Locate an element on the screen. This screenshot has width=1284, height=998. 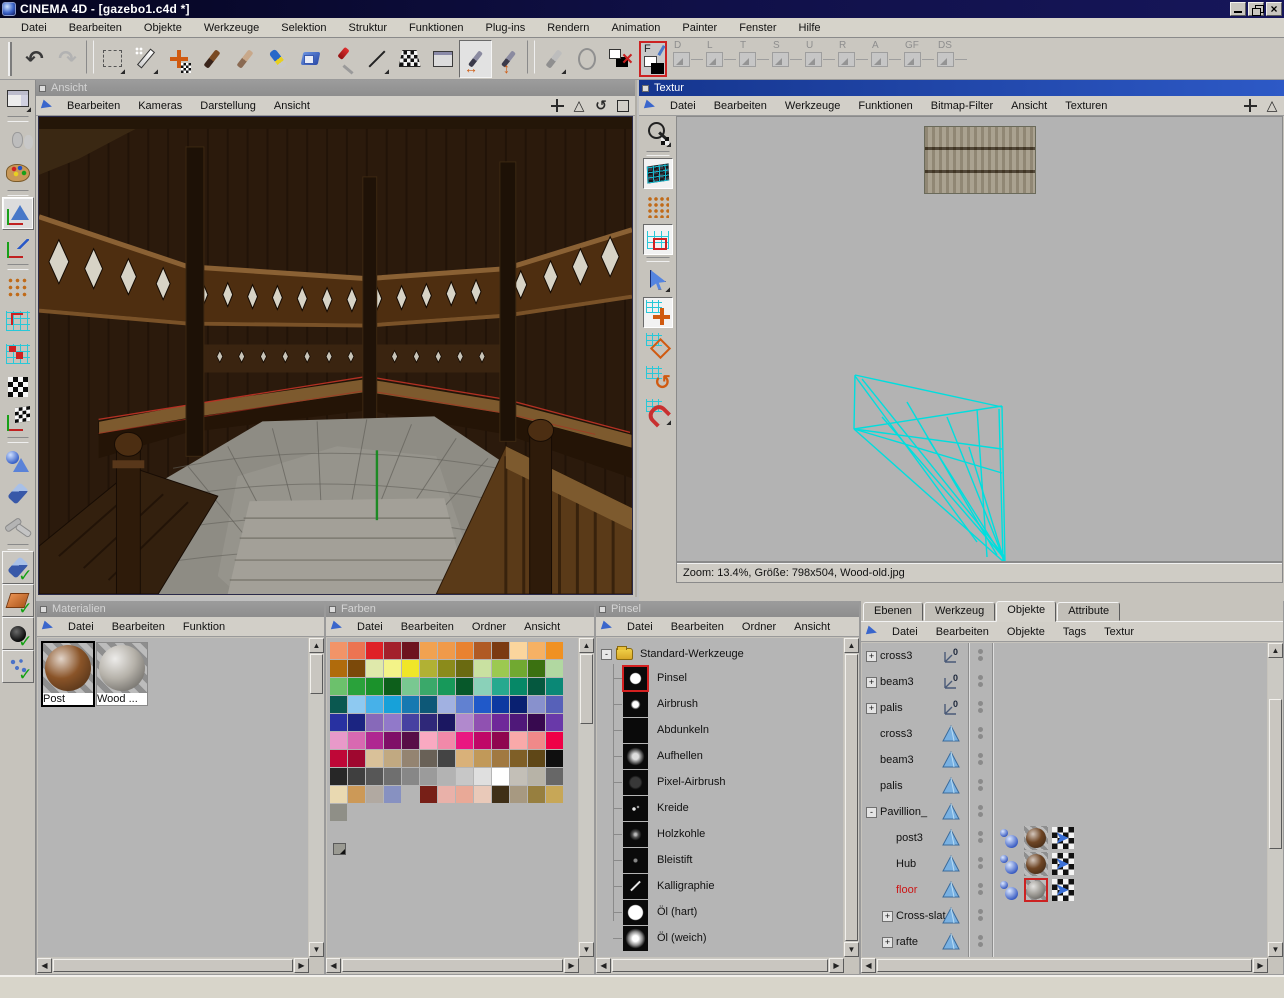
object-label: Cross-slat is located at coordinates (921, 916).